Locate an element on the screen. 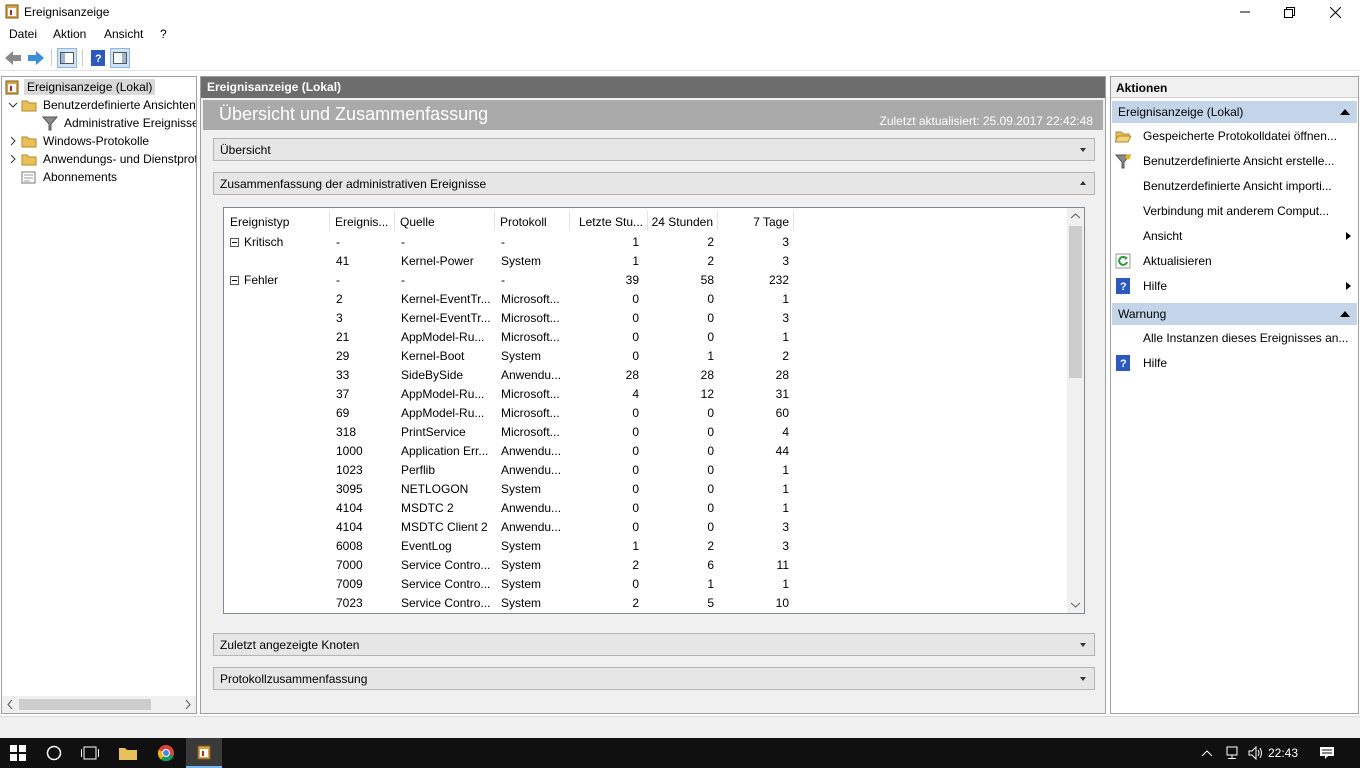 This screenshot has width=1360, height=768. show-hidden-icons-button is located at coordinates (1207, 753).